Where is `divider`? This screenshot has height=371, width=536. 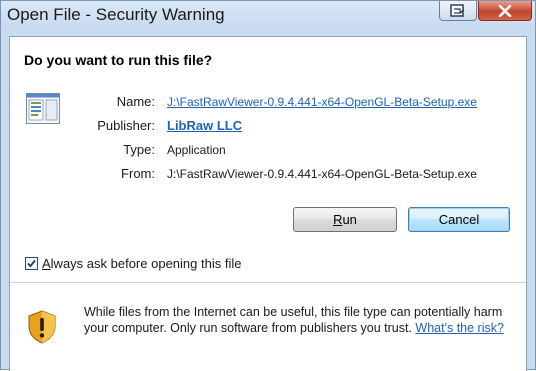
divider is located at coordinates (268, 282).